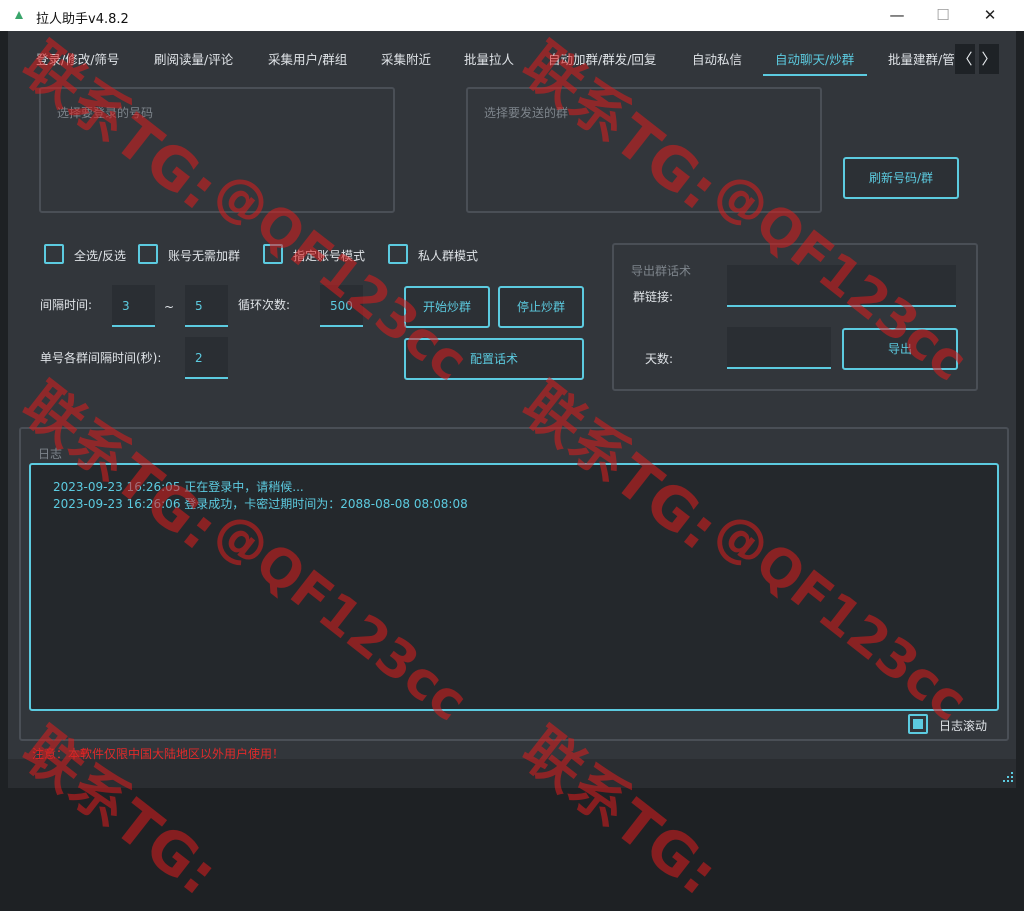 The width and height of the screenshot is (1024, 911). I want to click on group-link-label: 群链接:, so click(653, 297).